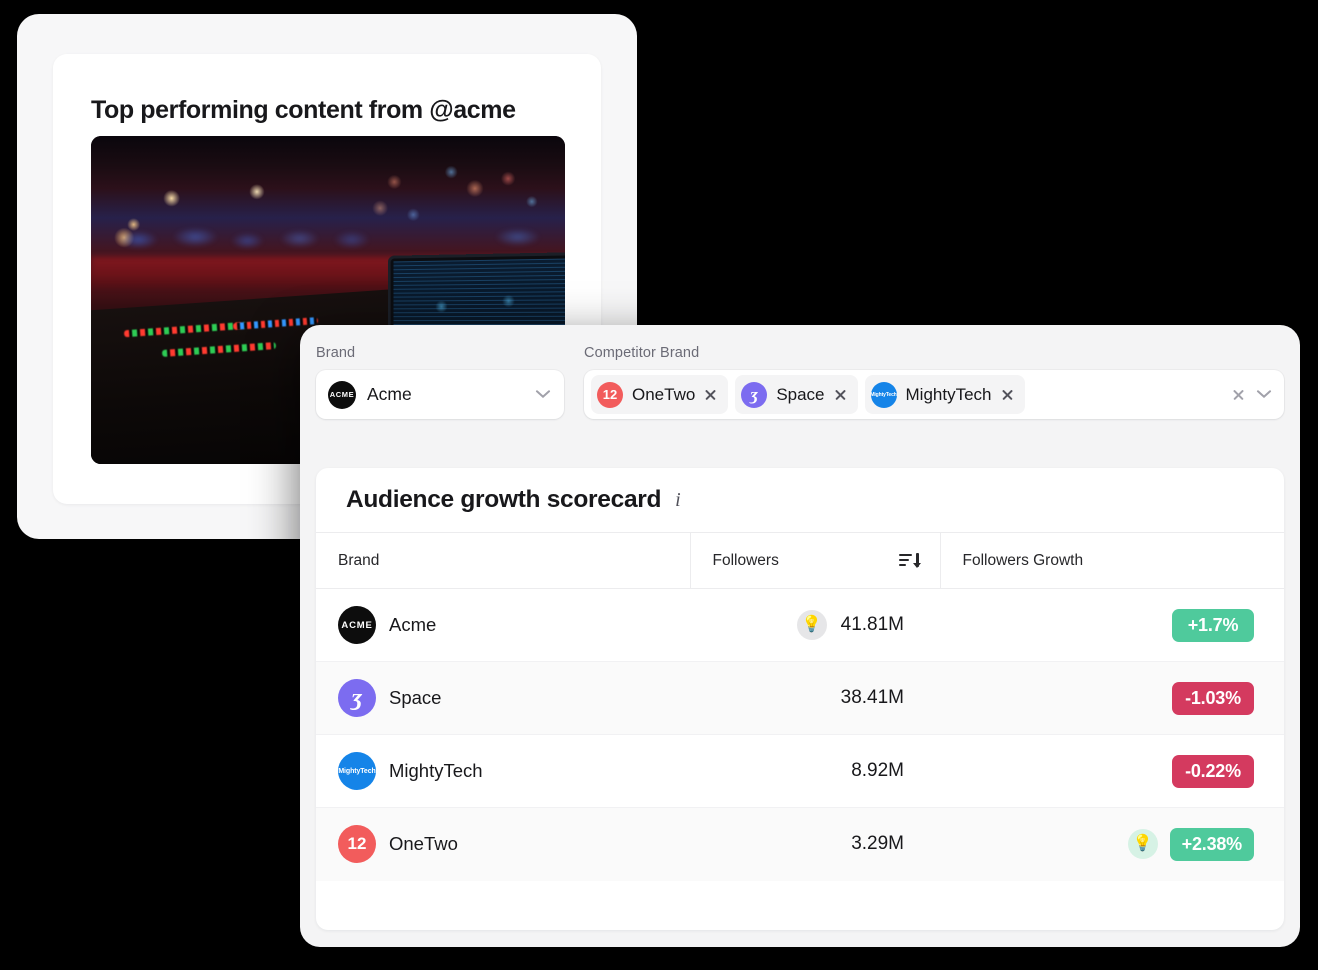 The height and width of the screenshot is (970, 1318). Describe the element at coordinates (664, 394) in the screenshot. I see `competitor-chip-label: OneTwo` at that location.